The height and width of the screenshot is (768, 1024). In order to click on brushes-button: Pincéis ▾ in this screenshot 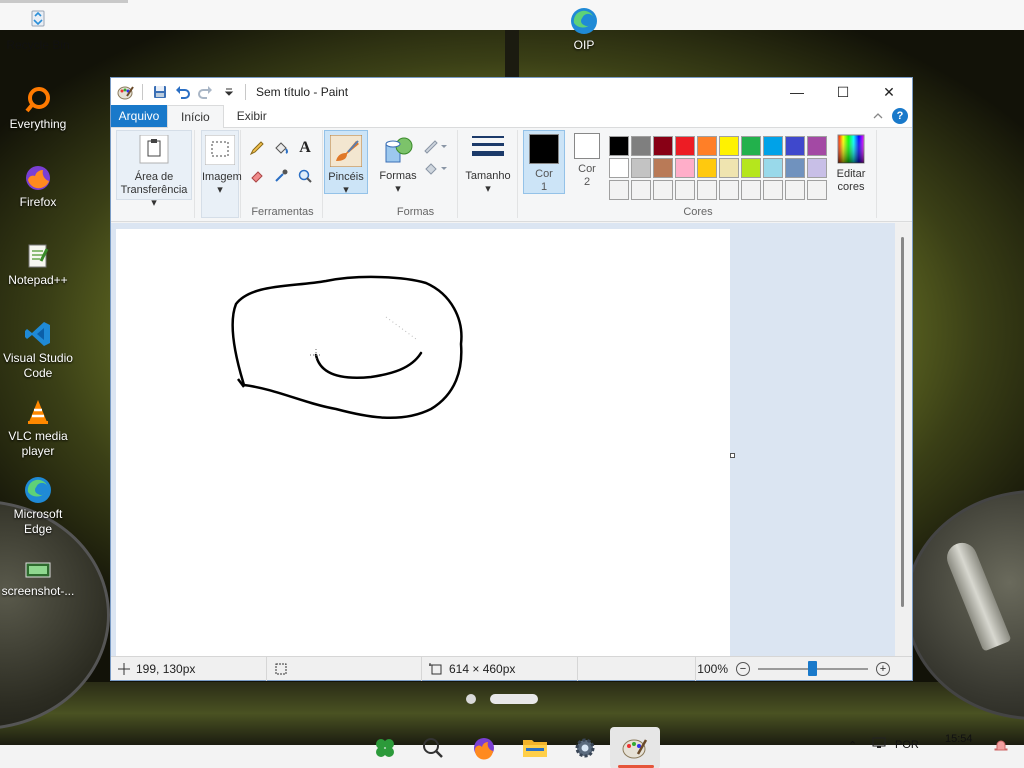, I will do `click(346, 163)`.